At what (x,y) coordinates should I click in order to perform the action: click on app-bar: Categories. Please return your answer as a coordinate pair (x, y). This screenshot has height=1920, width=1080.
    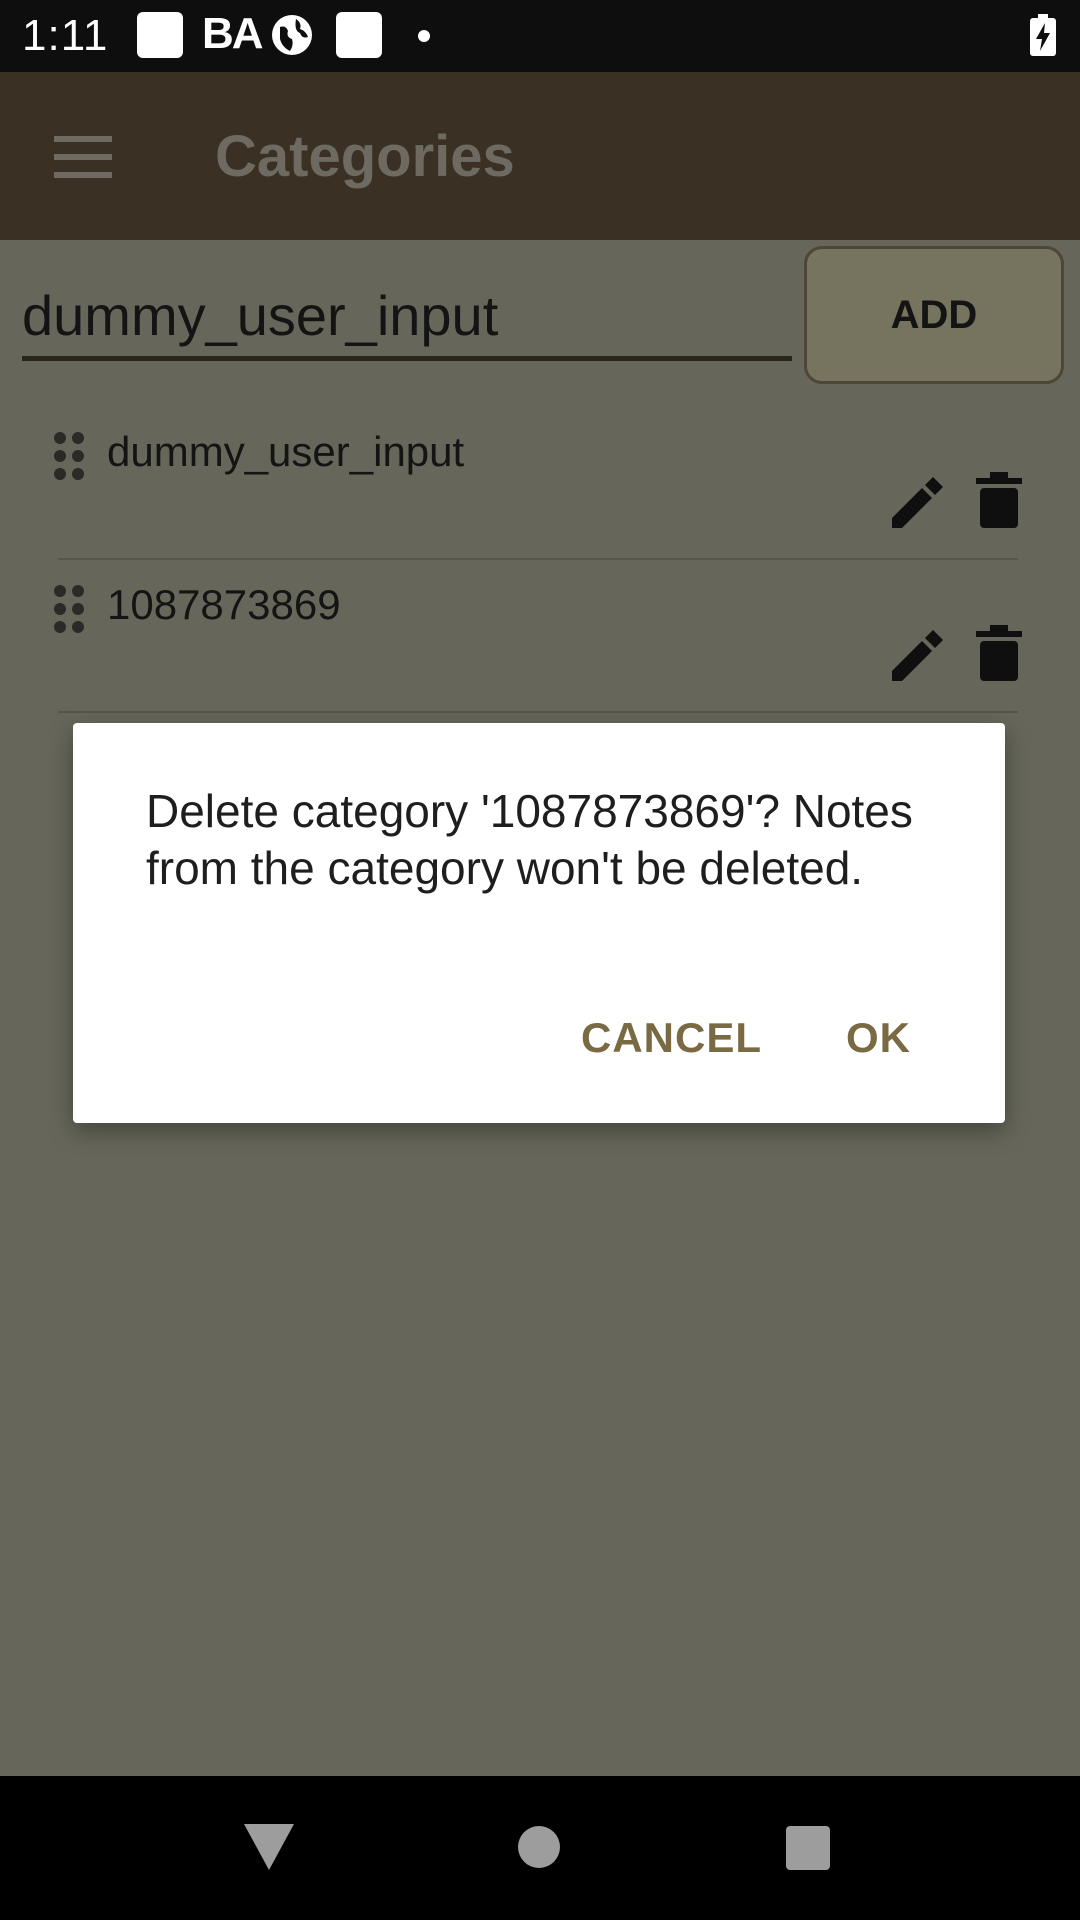
    Looking at the image, I should click on (540, 156).